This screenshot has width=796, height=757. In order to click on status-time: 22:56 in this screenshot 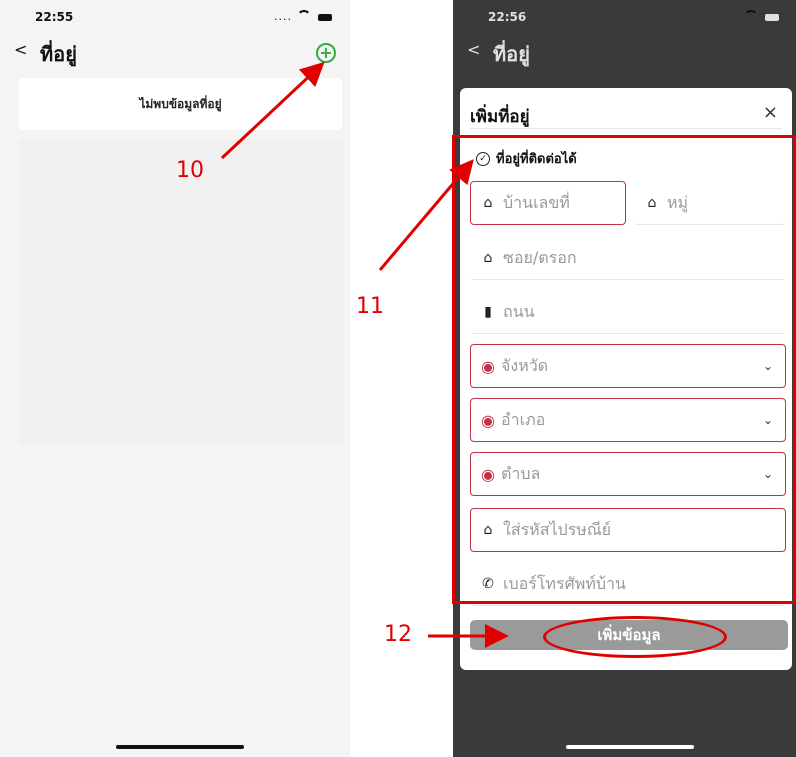, I will do `click(507, 17)`.